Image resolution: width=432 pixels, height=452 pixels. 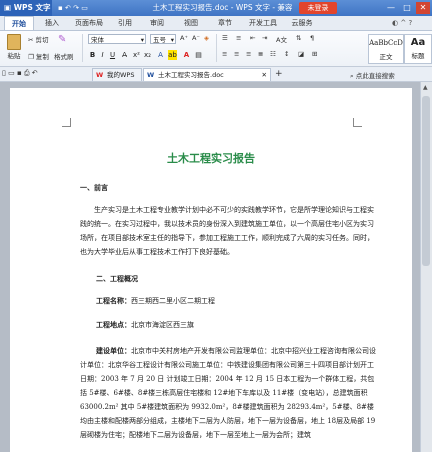 I want to click on tab-document: W 土木工程实习报告.doc ✕, so click(x=207, y=74).